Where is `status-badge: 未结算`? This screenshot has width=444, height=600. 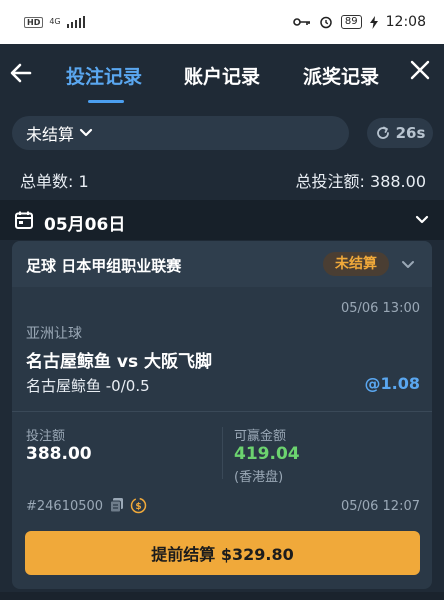
status-badge: 未结算 is located at coordinates (356, 264).